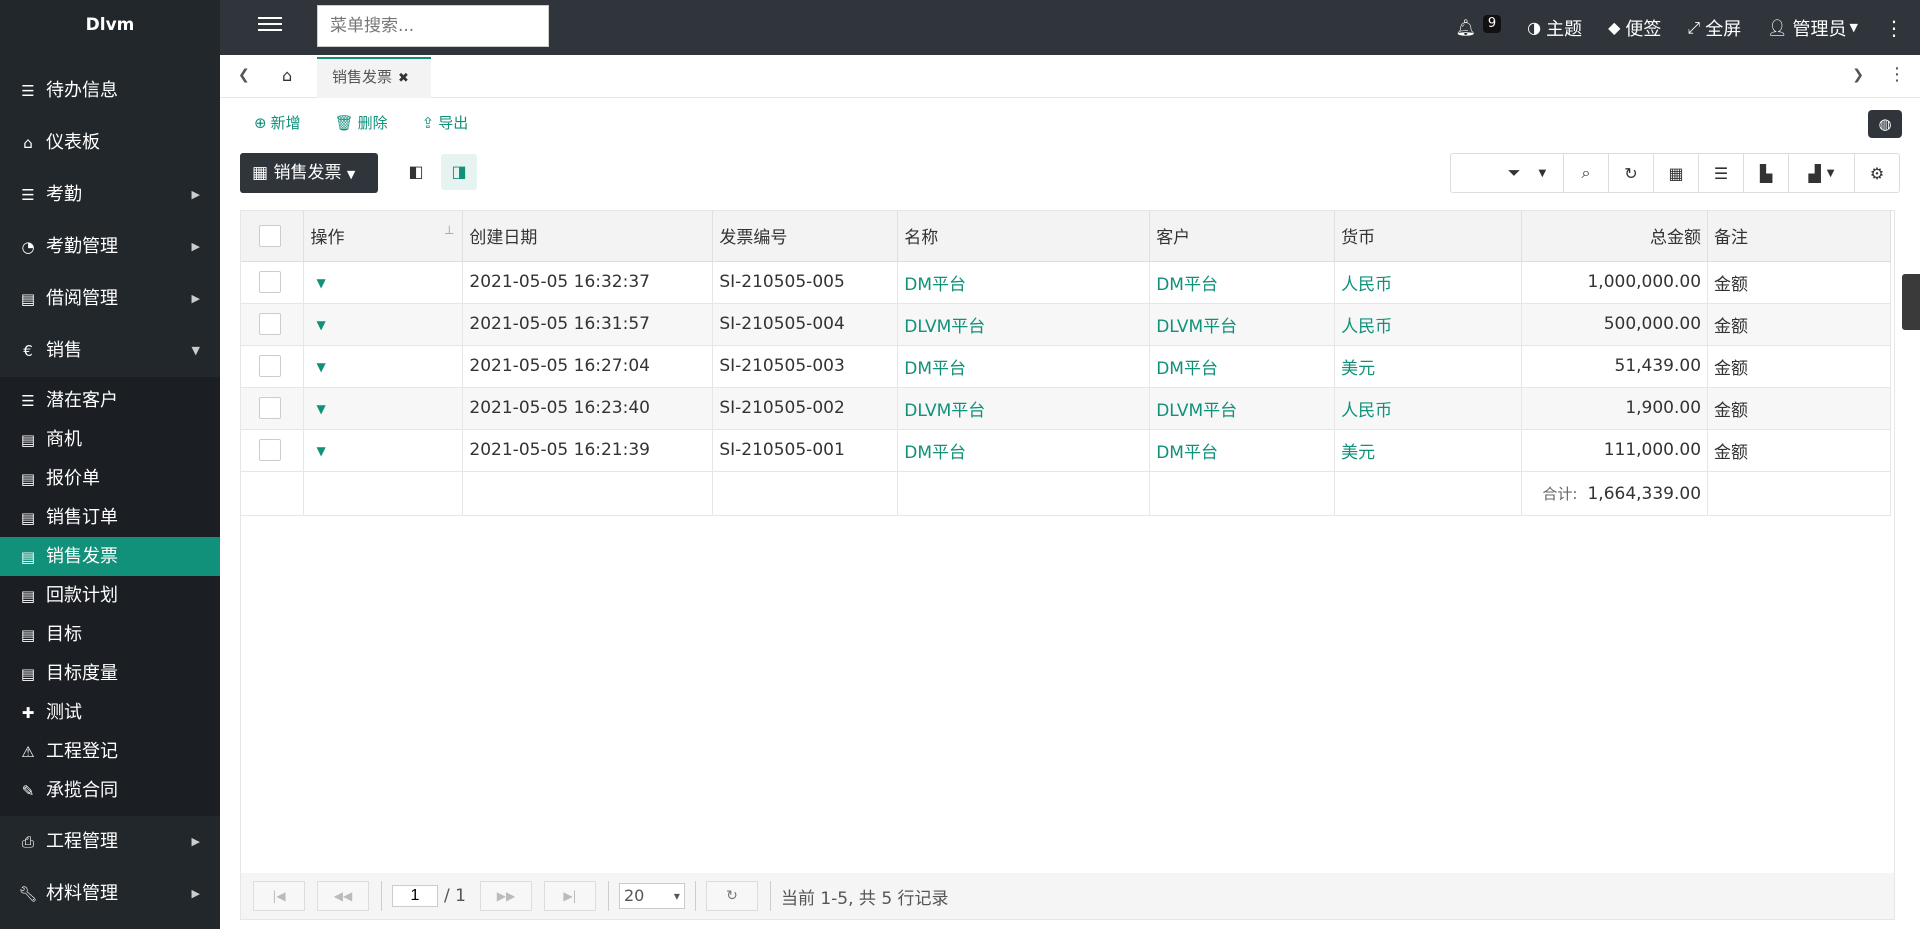 This screenshot has height=929, width=1920. I want to click on sidebar-item-material-mgmt: 🔧︎ 材料管理 ▶, so click(110, 894).